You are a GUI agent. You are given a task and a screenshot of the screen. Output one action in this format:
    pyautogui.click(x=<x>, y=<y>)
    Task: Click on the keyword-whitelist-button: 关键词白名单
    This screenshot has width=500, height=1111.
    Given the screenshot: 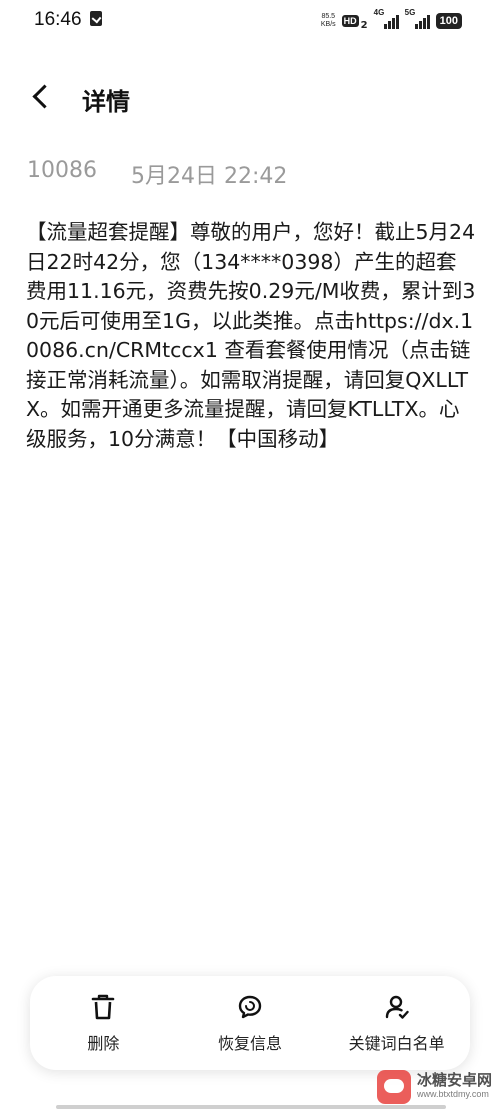 What is the action you would take?
    pyautogui.click(x=397, y=1023)
    